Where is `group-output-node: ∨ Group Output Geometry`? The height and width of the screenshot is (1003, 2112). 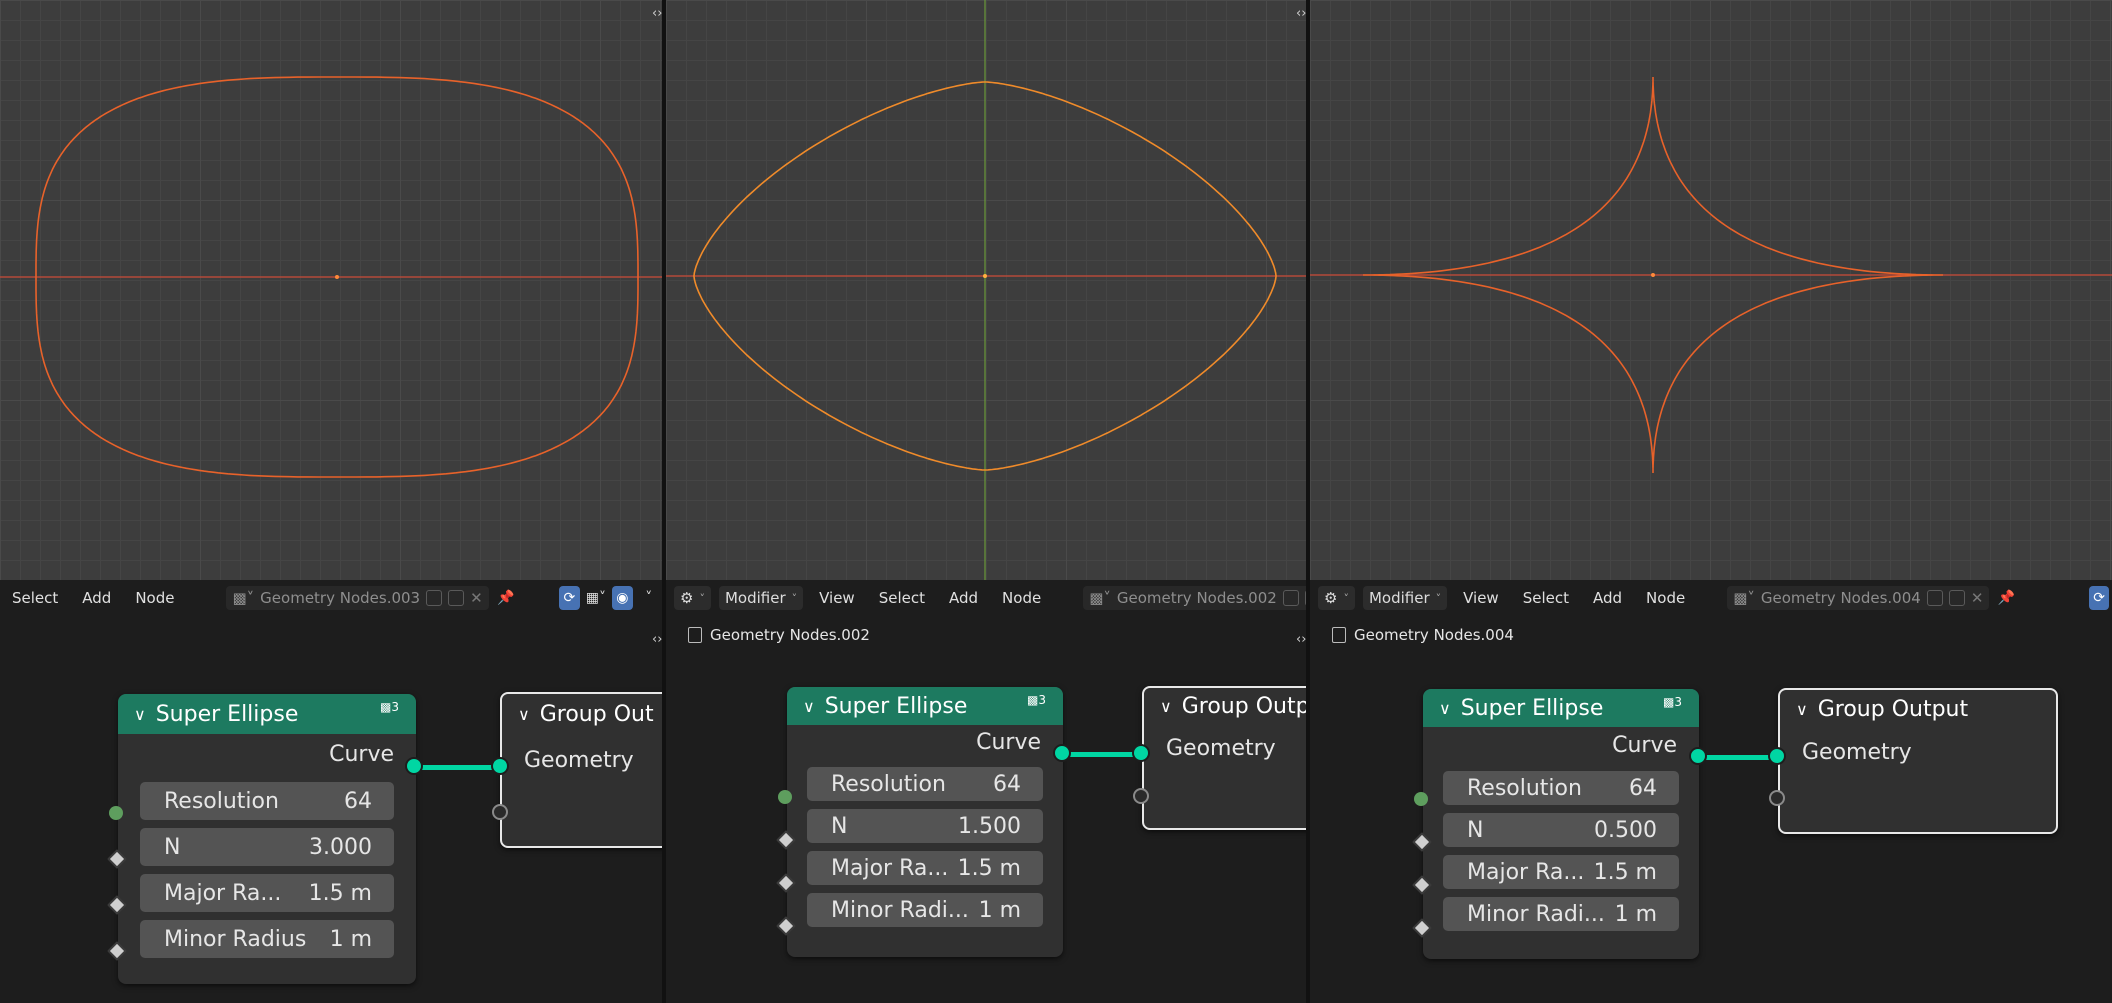 group-output-node: ∨ Group Output Geometry is located at coordinates (1918, 761).